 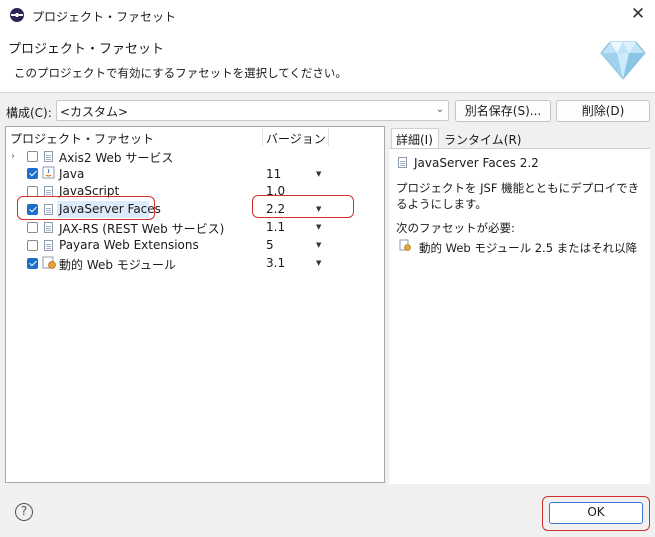 I want to click on help-icon: ?, so click(x=24, y=512).